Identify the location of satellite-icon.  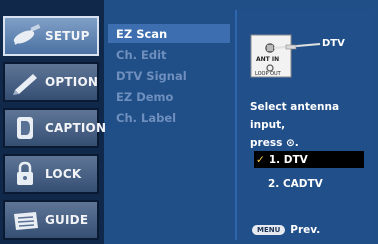
(27, 34).